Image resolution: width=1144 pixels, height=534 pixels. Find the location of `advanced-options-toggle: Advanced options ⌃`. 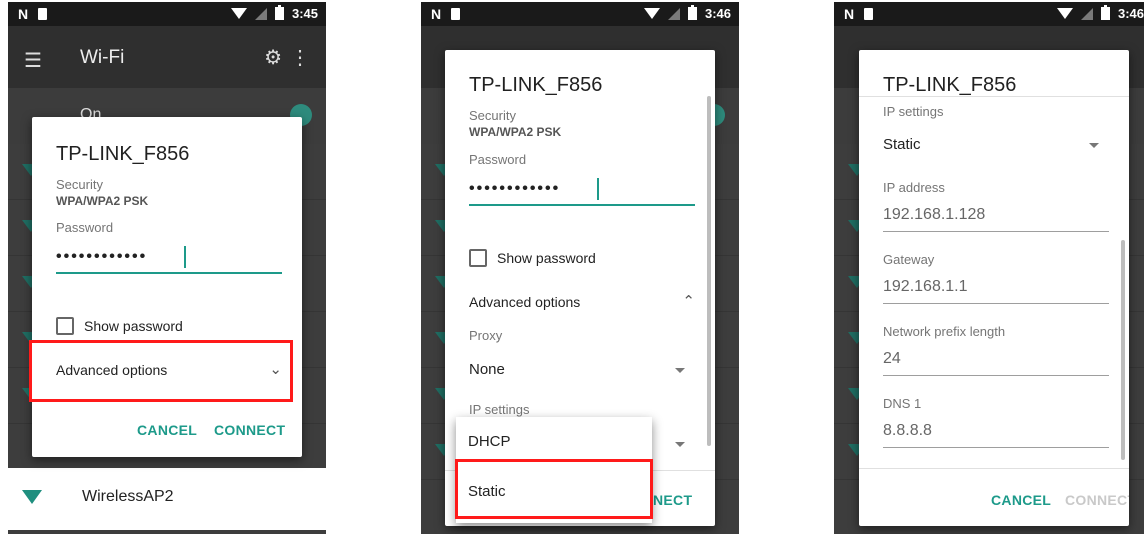

advanced-options-toggle: Advanced options ⌃ is located at coordinates (582, 301).